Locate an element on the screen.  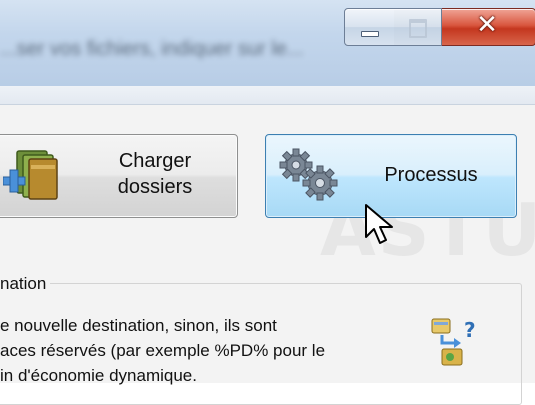
load-folders-label-line2: dossiers is located at coordinates (155, 187).